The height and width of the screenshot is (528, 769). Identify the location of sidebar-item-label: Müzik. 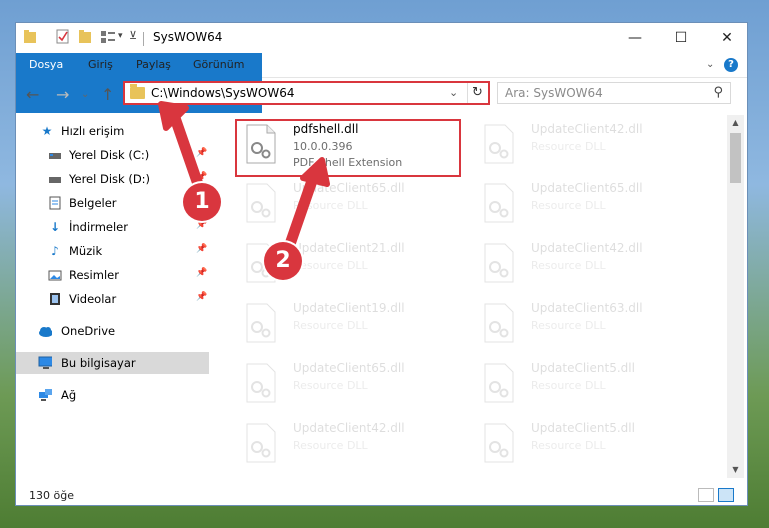
(86, 251).